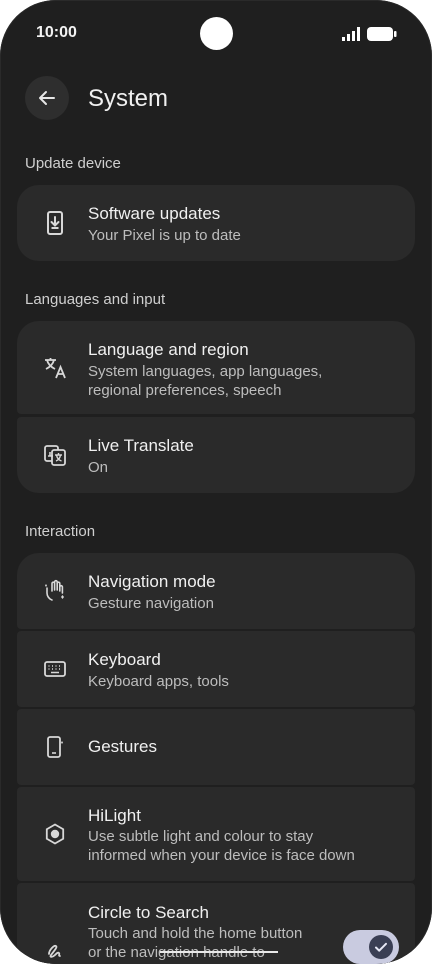  What do you see at coordinates (201, 836) in the screenshot?
I see `hilight-subtitle-1: Use subtle light and colour to stay` at bounding box center [201, 836].